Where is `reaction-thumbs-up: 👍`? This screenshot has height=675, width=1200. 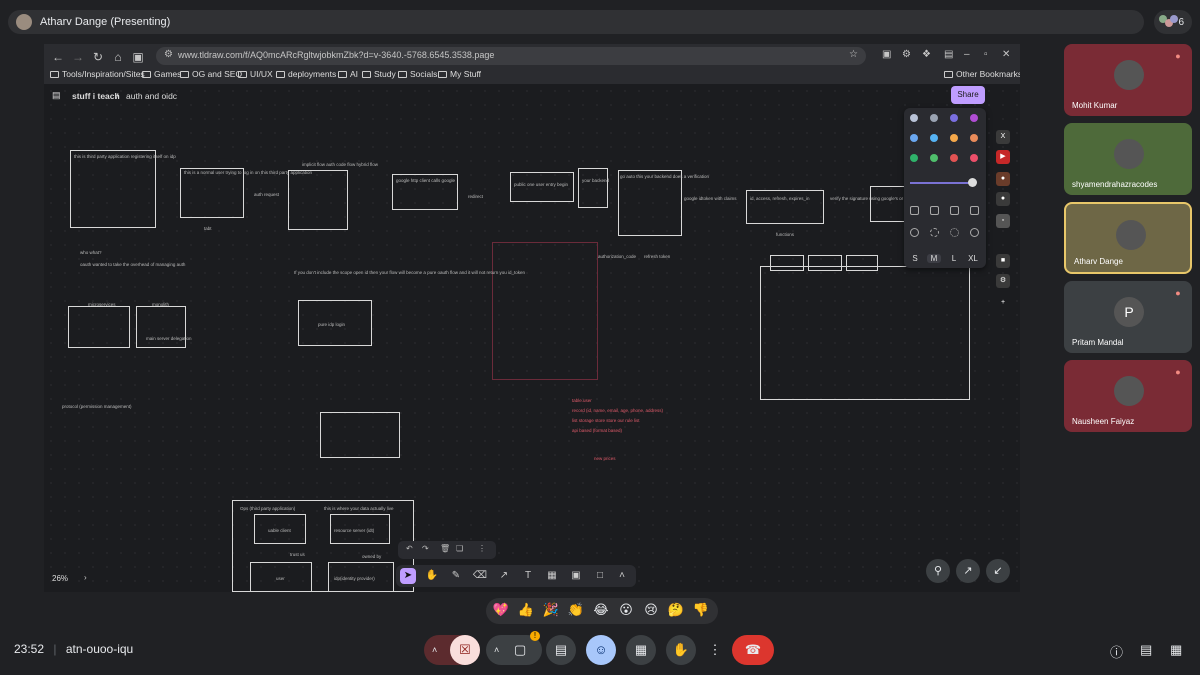 reaction-thumbs-up: 👍 is located at coordinates (526, 611).